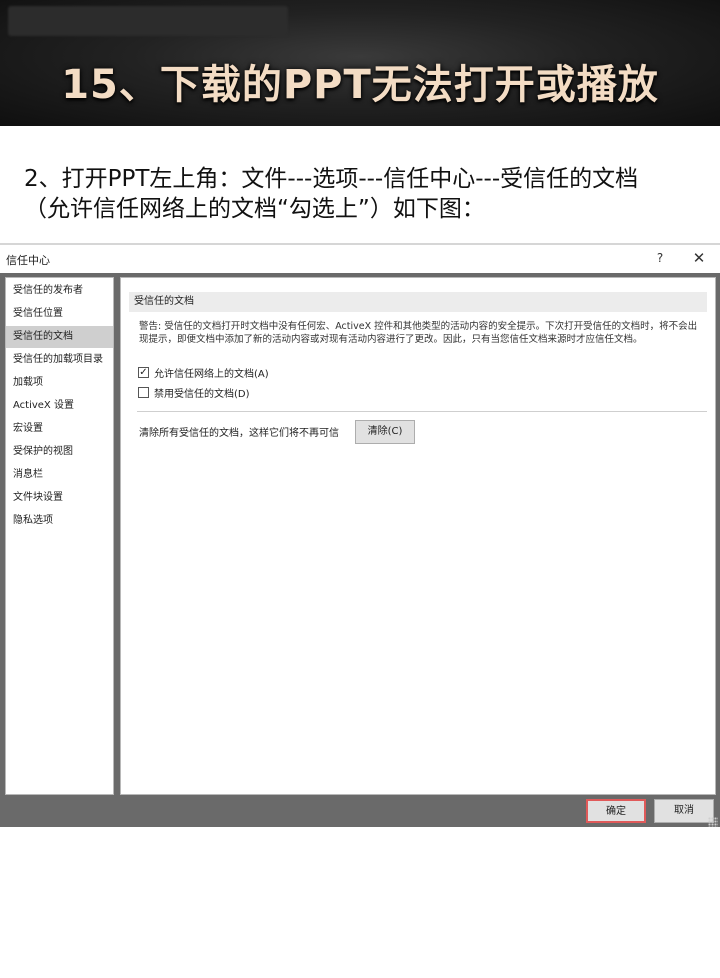 The height and width of the screenshot is (978, 720). I want to click on disable-trusted-documents-checkbox: 禁用受信任的文档(D), so click(194, 392).